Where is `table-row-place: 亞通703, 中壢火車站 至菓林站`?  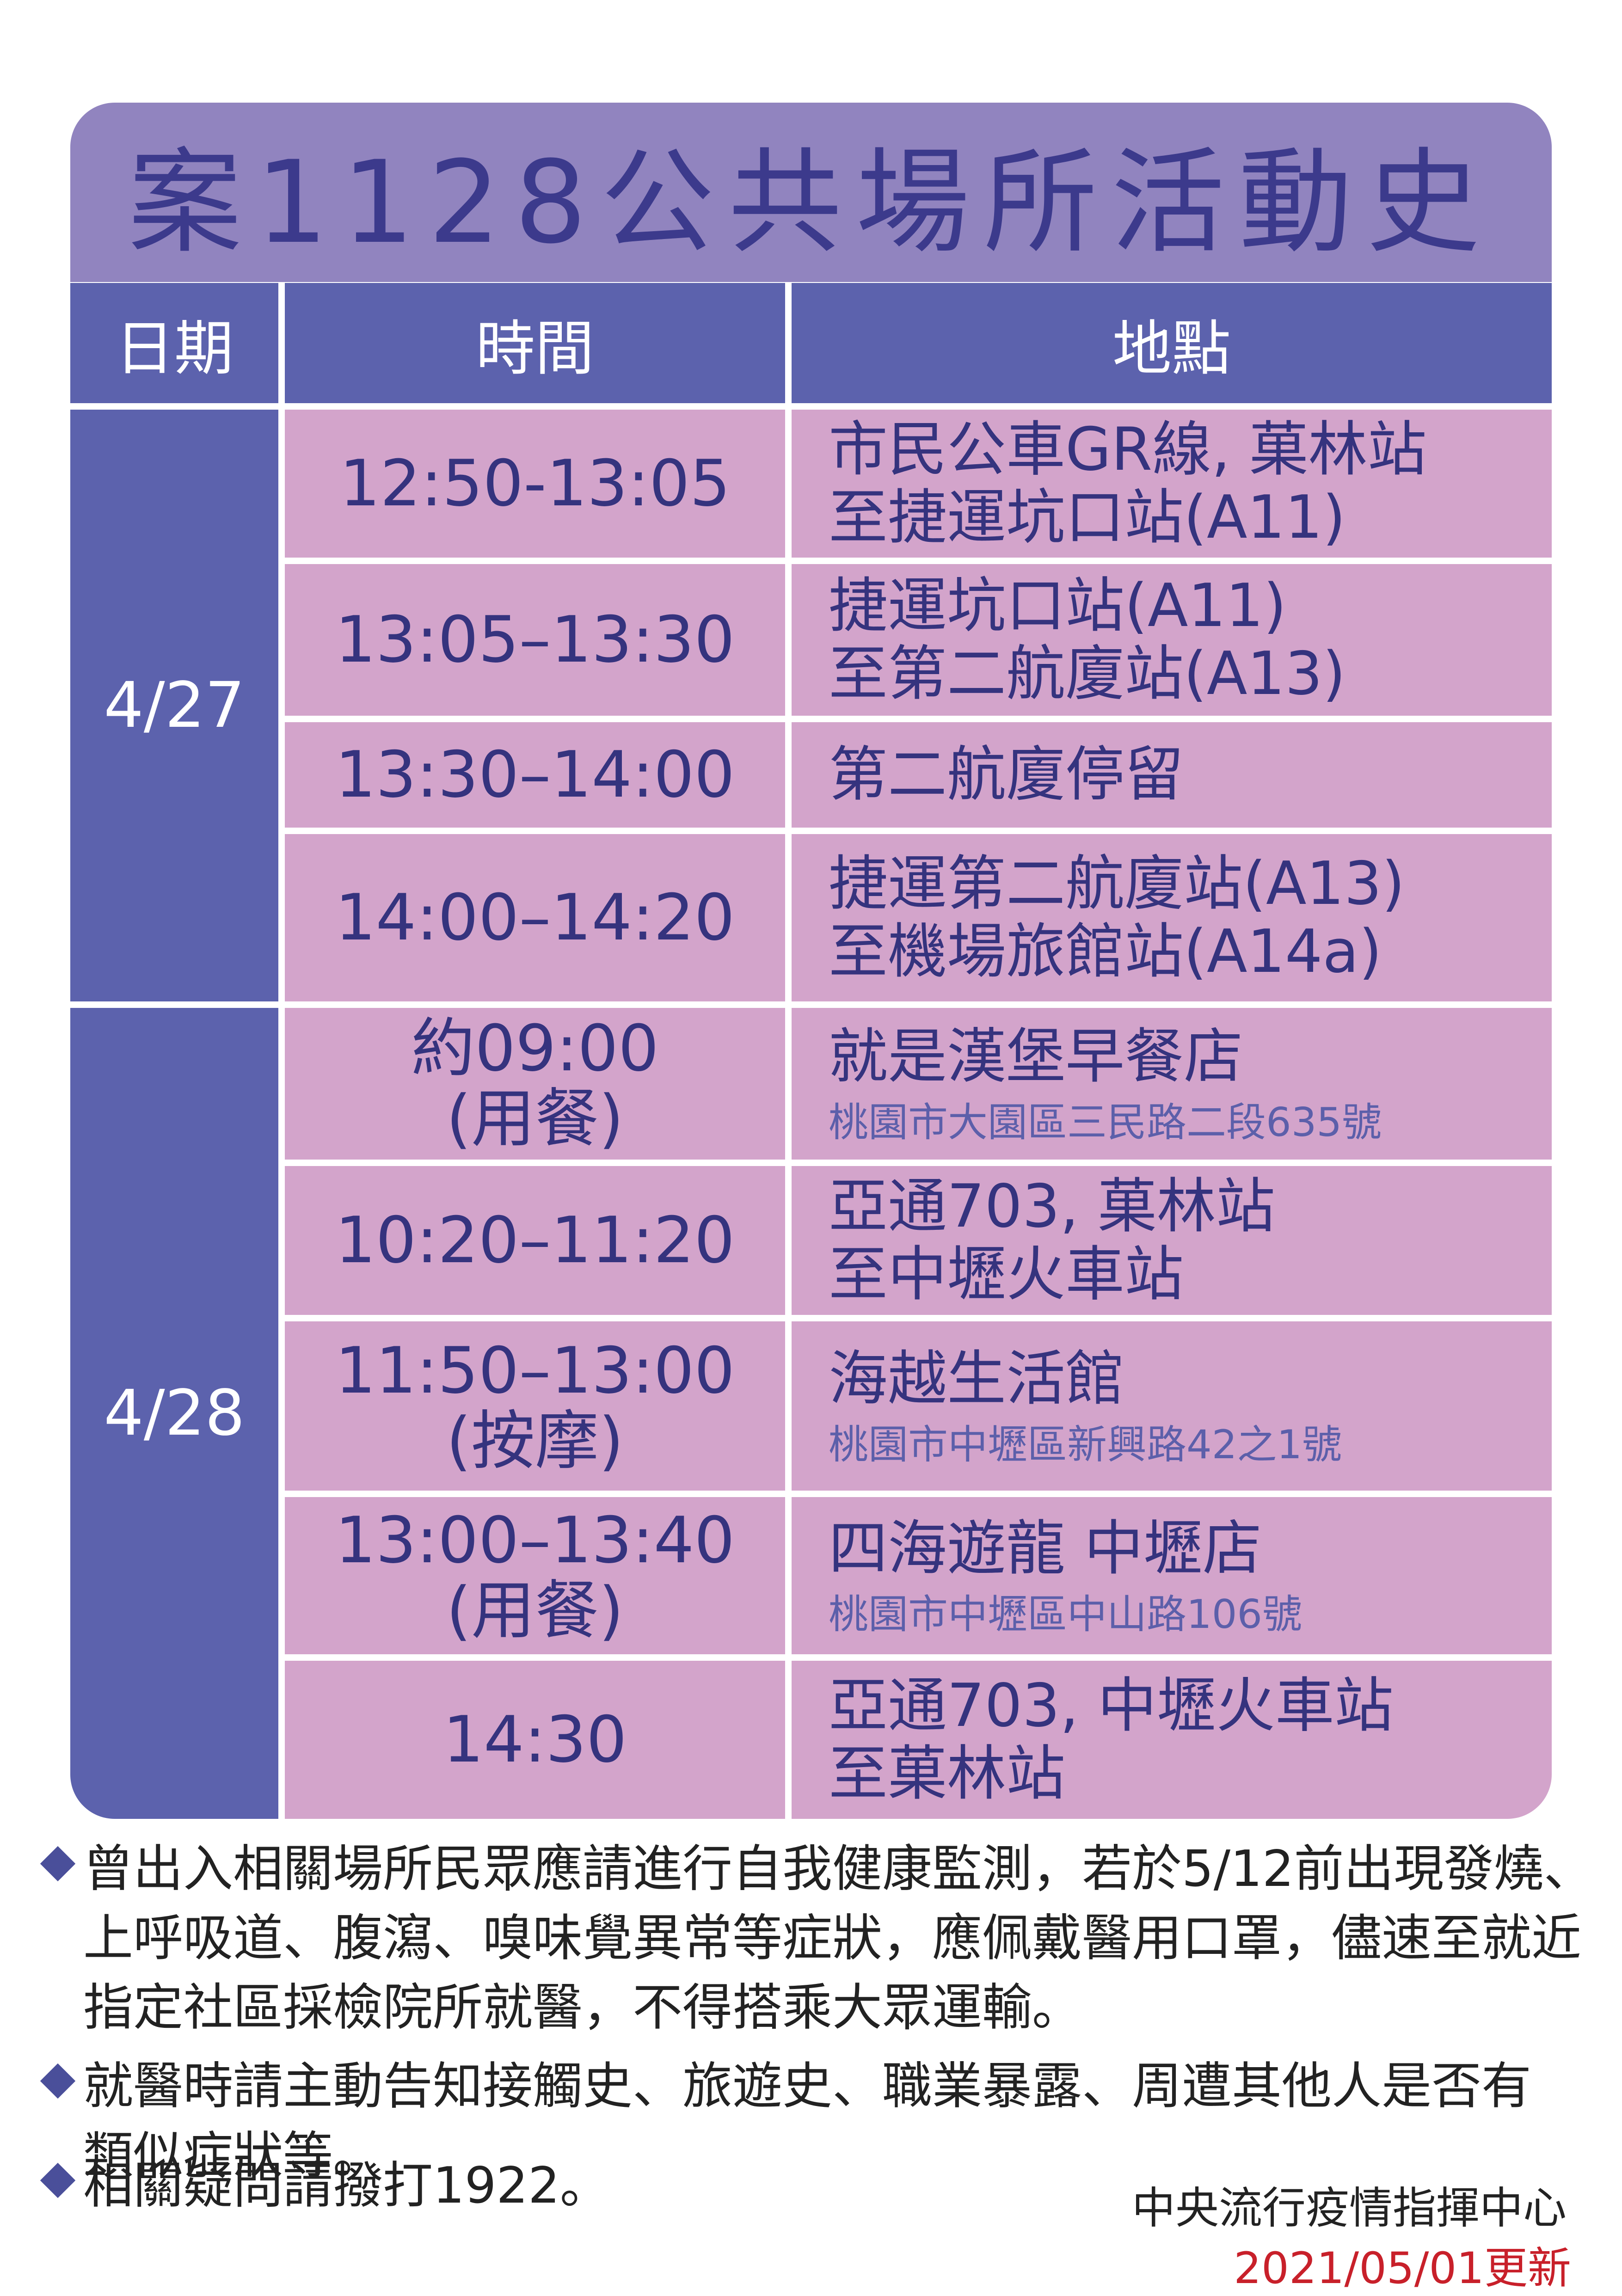
table-row-place: 亞通703, 中壢火車站 至菓林站 is located at coordinates (1172, 1740).